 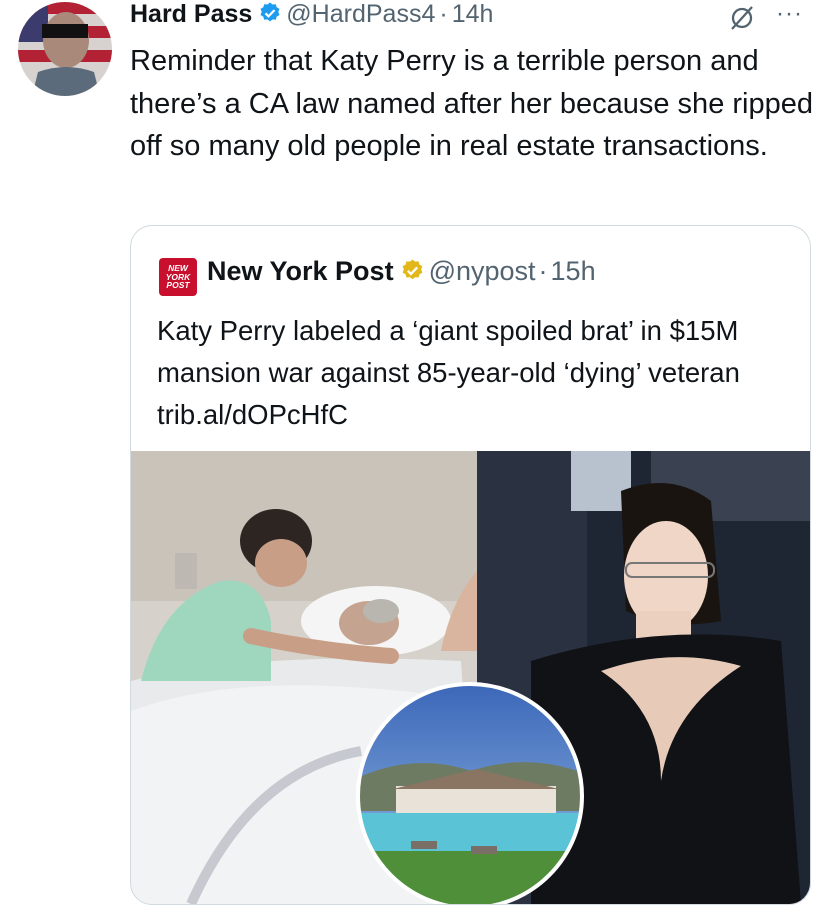 What do you see at coordinates (178, 285) in the screenshot?
I see `logo-text-line: POST` at bounding box center [178, 285].